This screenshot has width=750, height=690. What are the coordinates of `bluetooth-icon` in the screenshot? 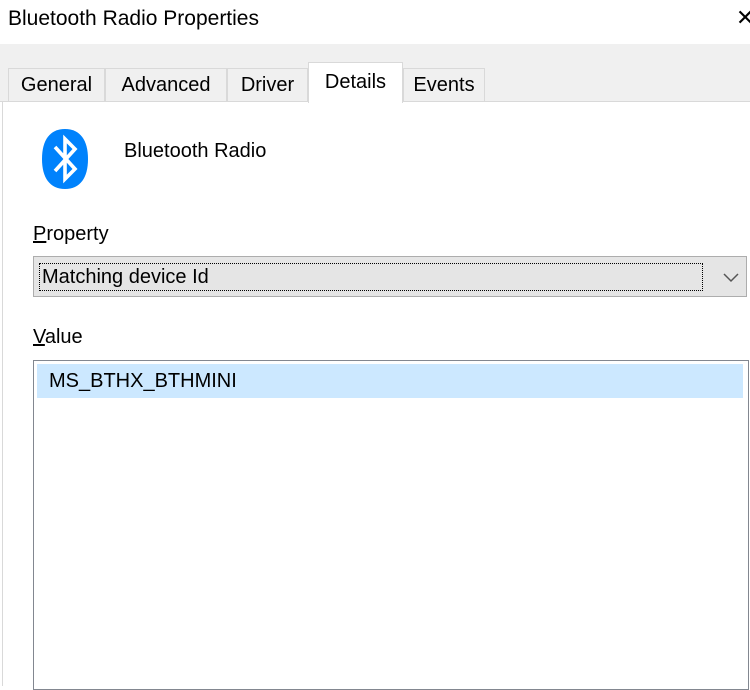 It's located at (65, 159).